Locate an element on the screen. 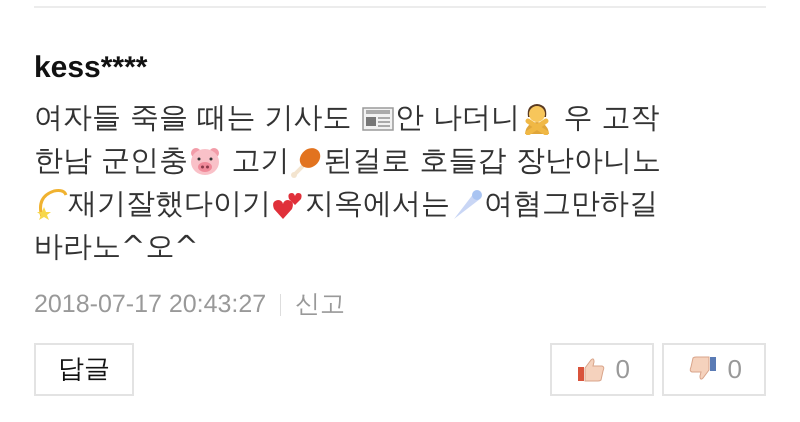 Image resolution: width=800 pixels, height=422 pixels. username: kess**** is located at coordinates (91, 68).